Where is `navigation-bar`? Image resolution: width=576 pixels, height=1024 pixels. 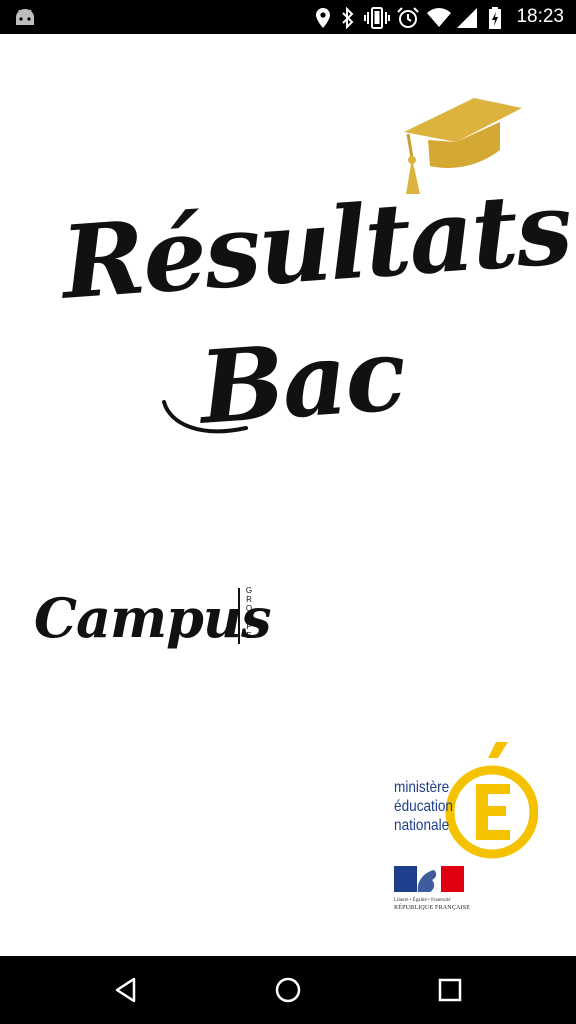
navigation-bar is located at coordinates (288, 990).